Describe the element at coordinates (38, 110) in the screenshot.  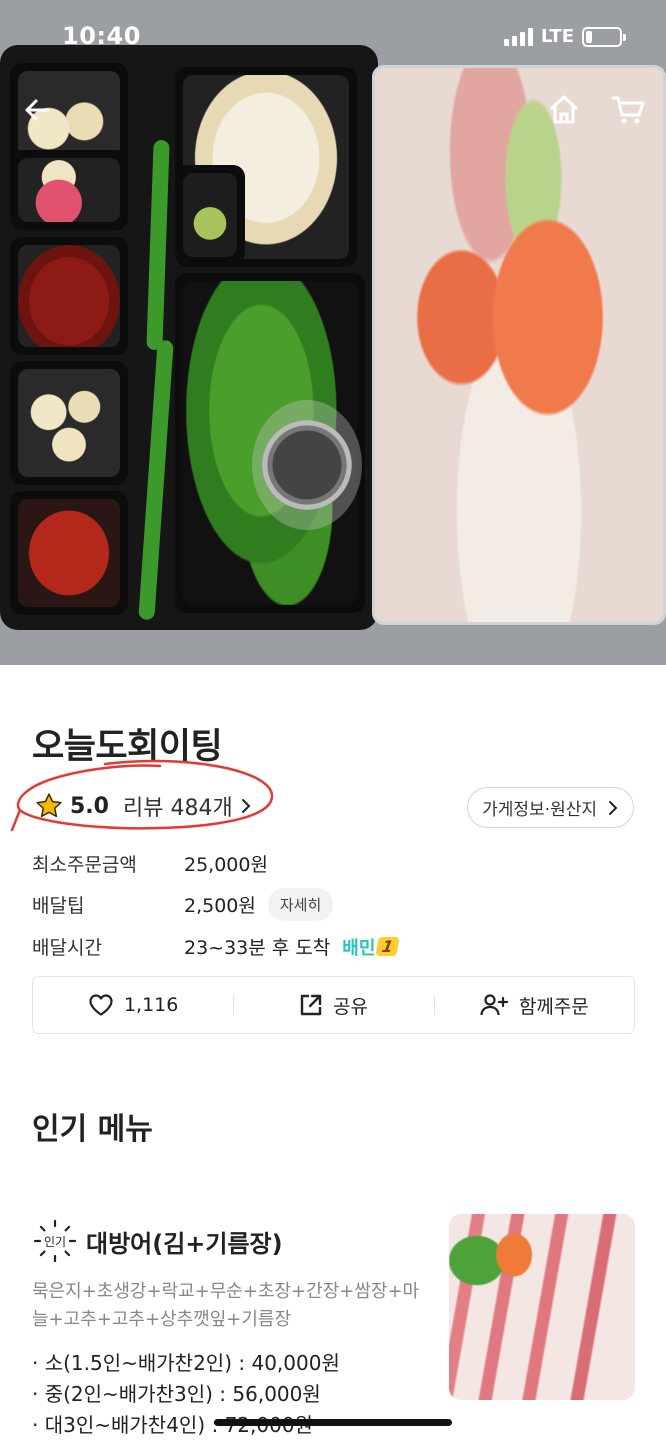
I see `back-arrow-icon` at that location.